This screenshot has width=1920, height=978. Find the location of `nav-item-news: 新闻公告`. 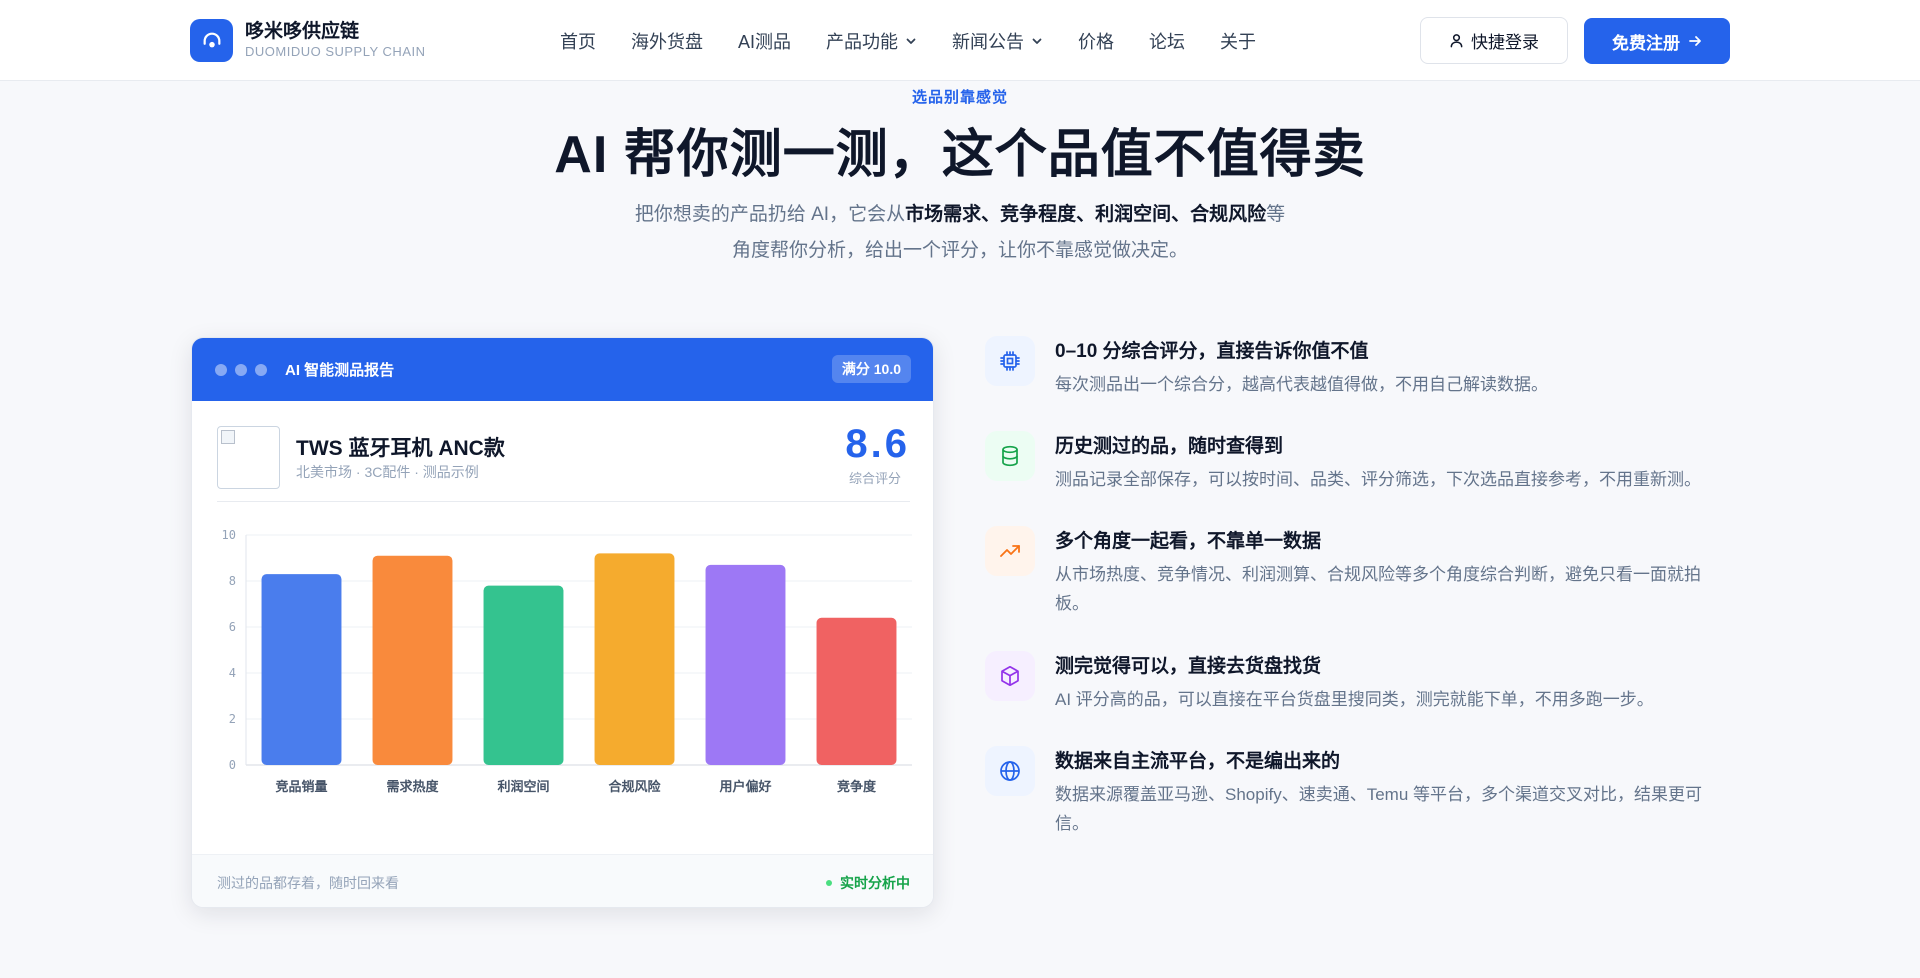

nav-item-news: 新闻公告 is located at coordinates (997, 41).